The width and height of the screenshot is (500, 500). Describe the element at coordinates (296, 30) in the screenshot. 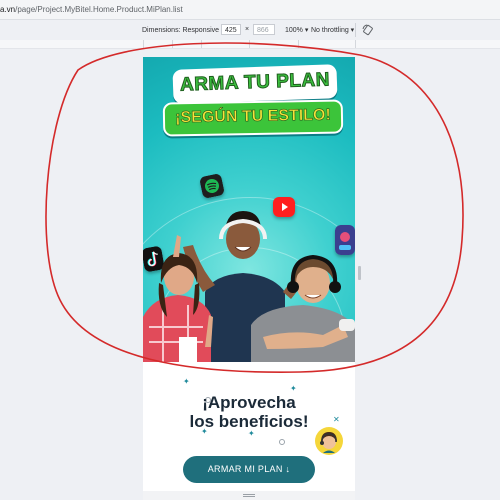

I see `zoom-dropdown: 100% ▾` at that location.